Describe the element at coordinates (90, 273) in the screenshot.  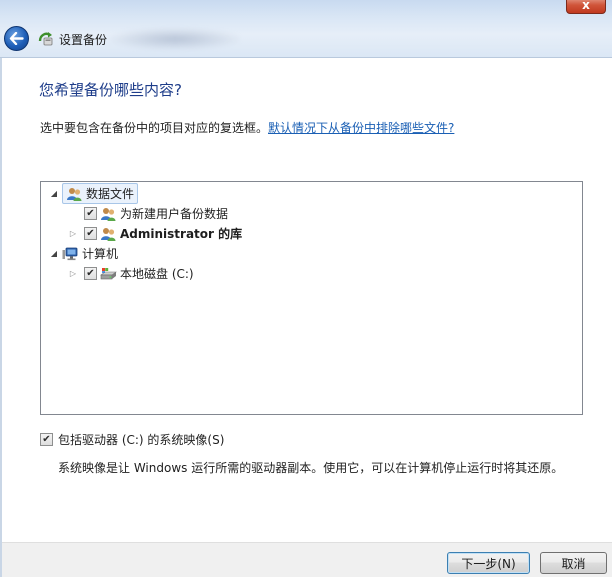
I see `local-disk-checkbox: ✔` at that location.